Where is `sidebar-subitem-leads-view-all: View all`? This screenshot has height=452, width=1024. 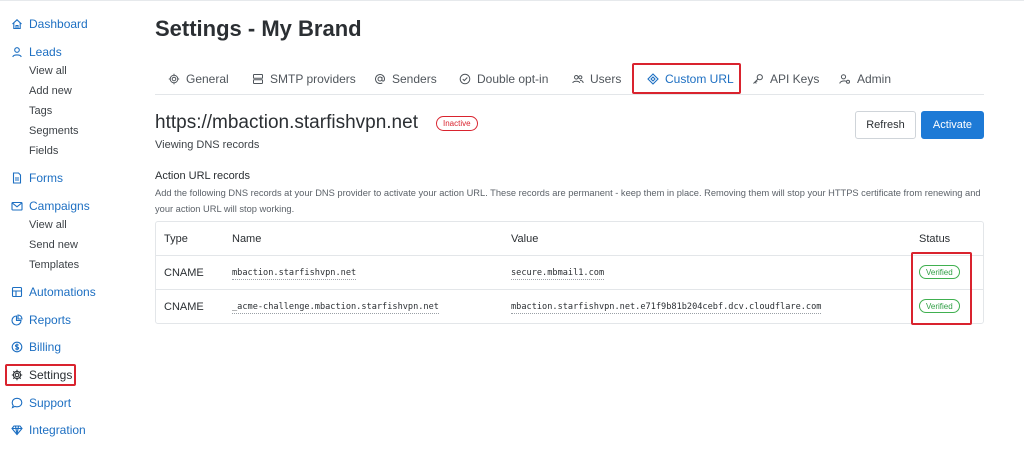 sidebar-subitem-leads-view-all: View all is located at coordinates (48, 73).